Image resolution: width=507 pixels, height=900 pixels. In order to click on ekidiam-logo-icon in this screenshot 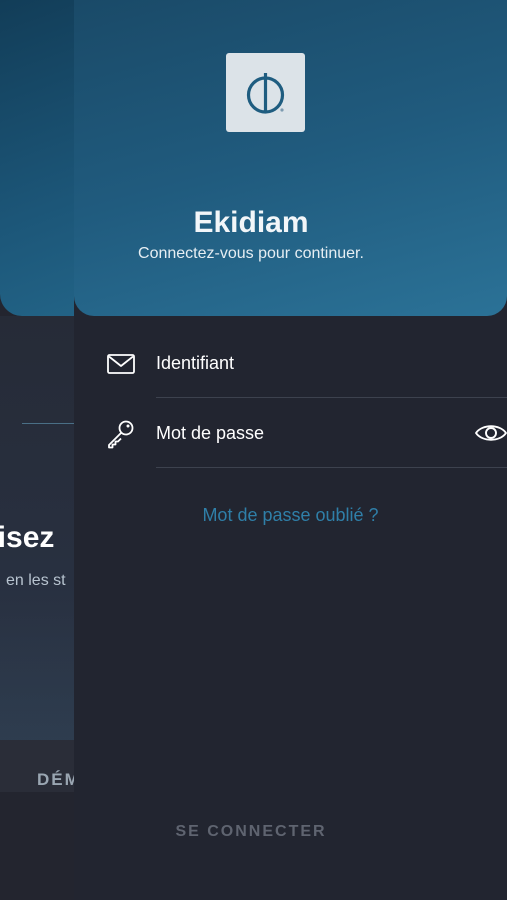, I will do `click(265, 92)`.